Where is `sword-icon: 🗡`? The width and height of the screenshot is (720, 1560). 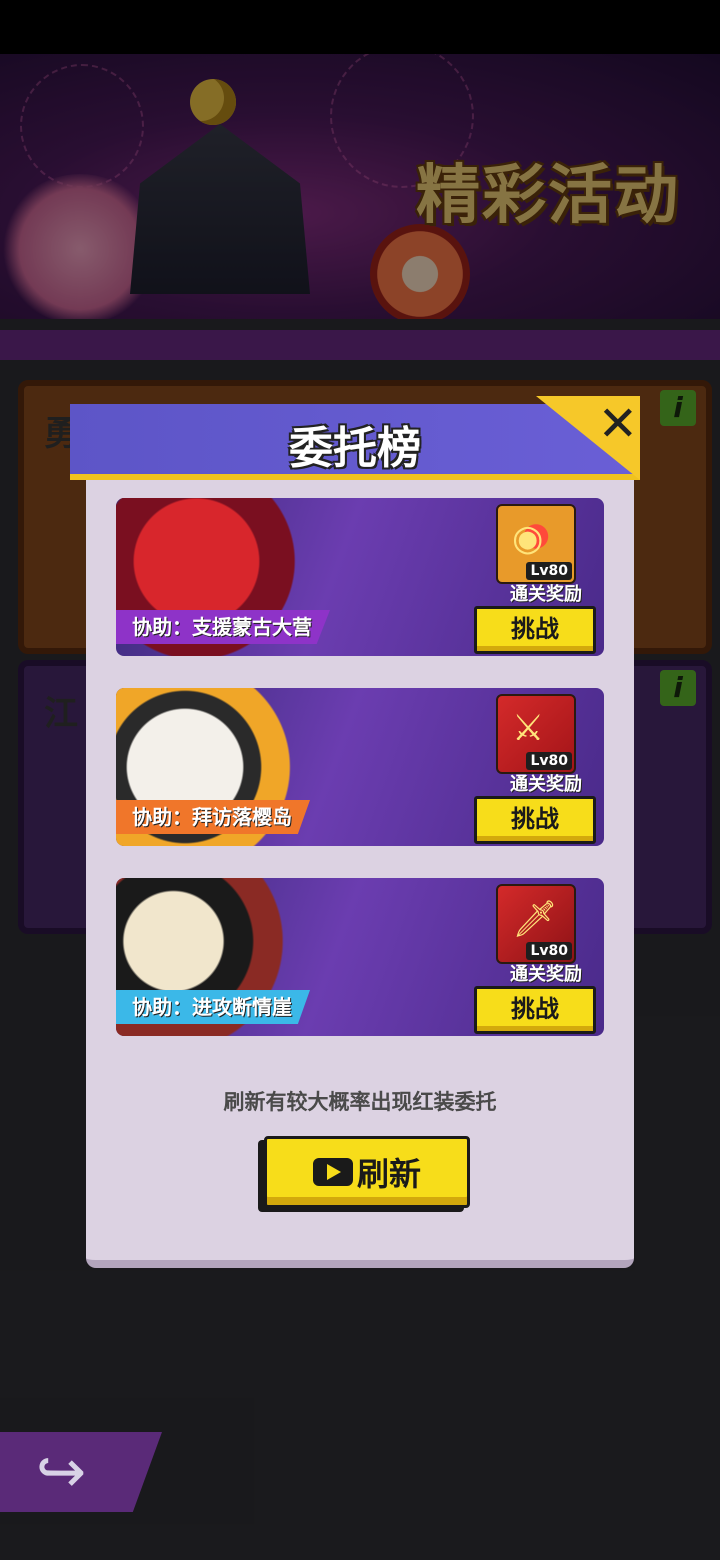 sword-icon: 🗡 is located at coordinates (535, 919).